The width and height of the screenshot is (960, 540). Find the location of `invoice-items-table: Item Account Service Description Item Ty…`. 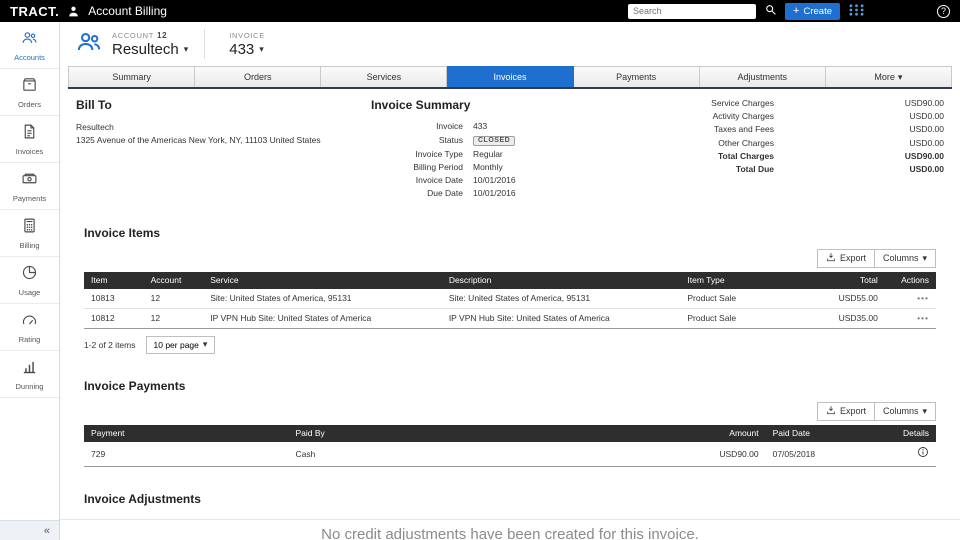

invoice-items-table: Item Account Service Description Item Ty… is located at coordinates (510, 300).